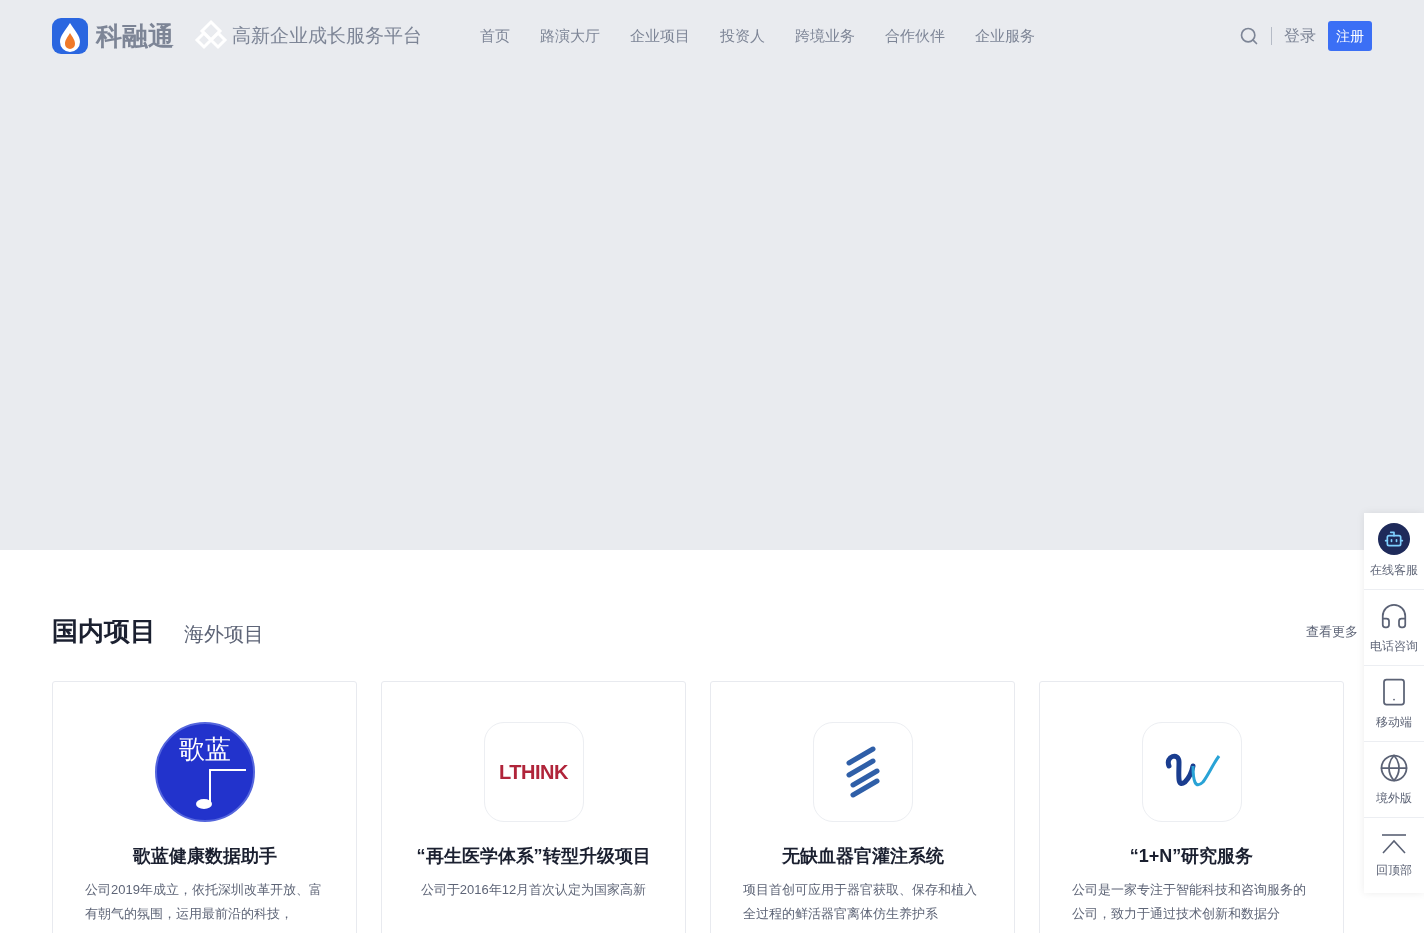  I want to click on side-panel-item: 回顶部, so click(1394, 855).